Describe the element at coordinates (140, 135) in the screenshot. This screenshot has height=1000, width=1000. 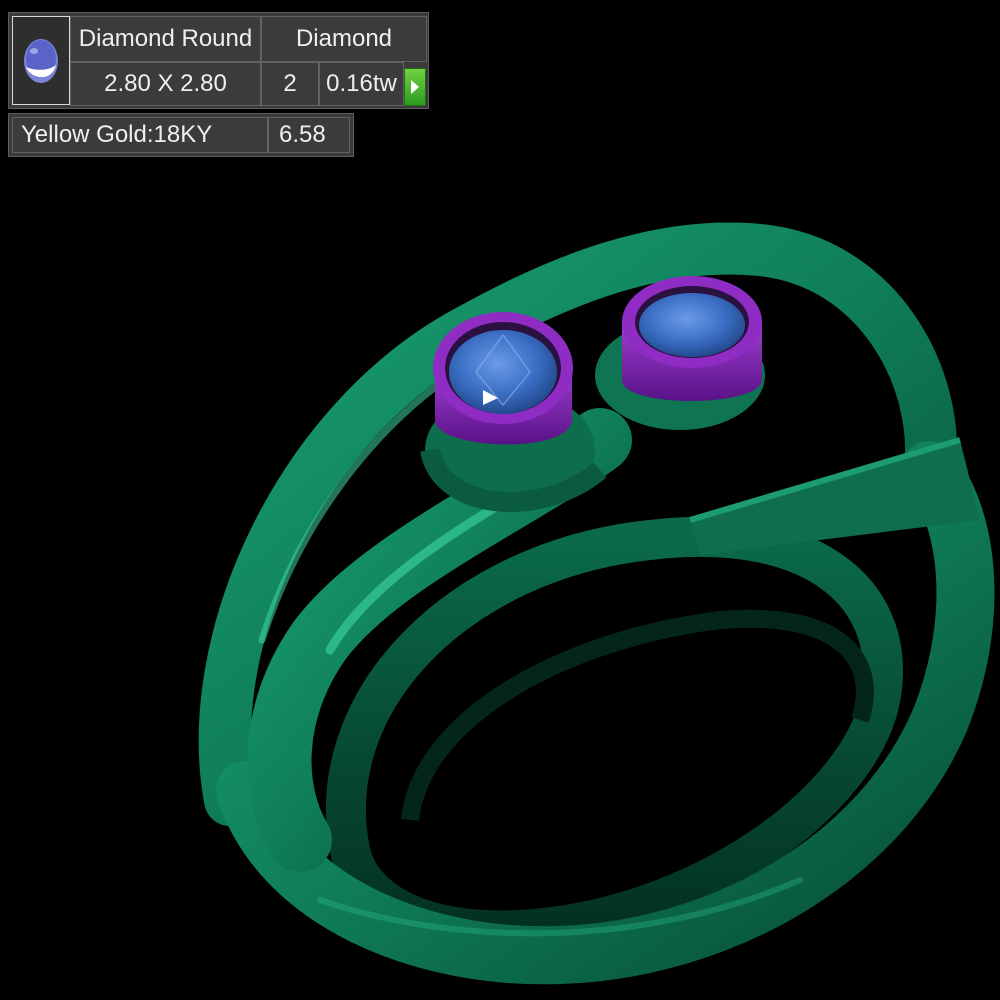
I see `metal-type-label: Yellow Gold:18KY` at that location.